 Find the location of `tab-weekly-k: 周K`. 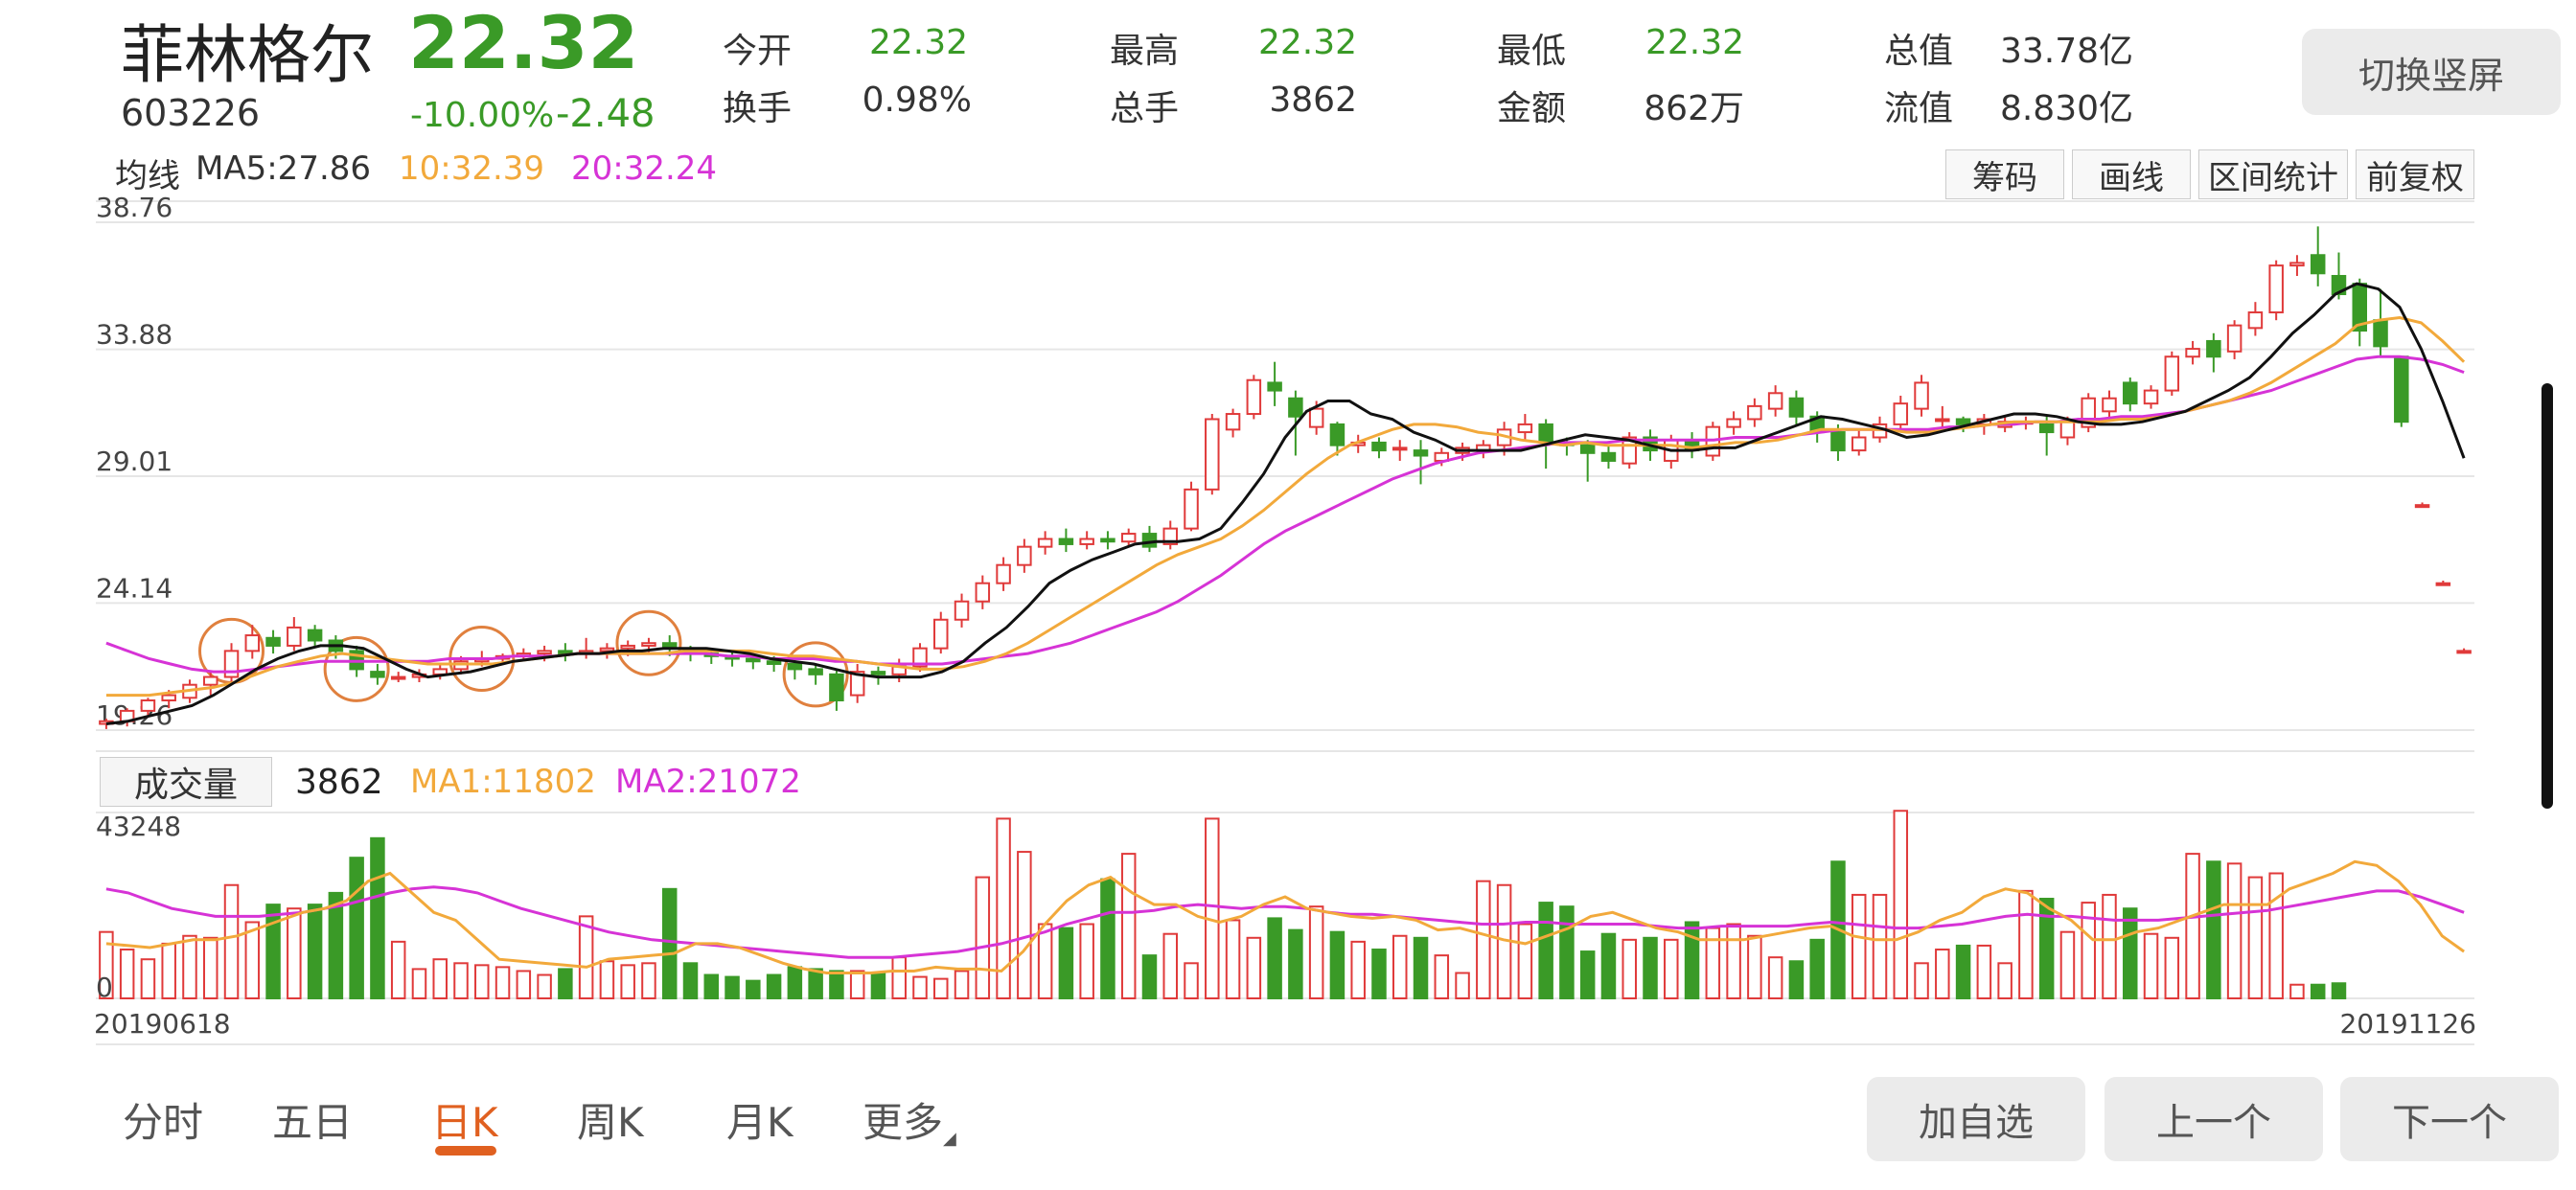

tab-weekly-k: 周K is located at coordinates (610, 1120).